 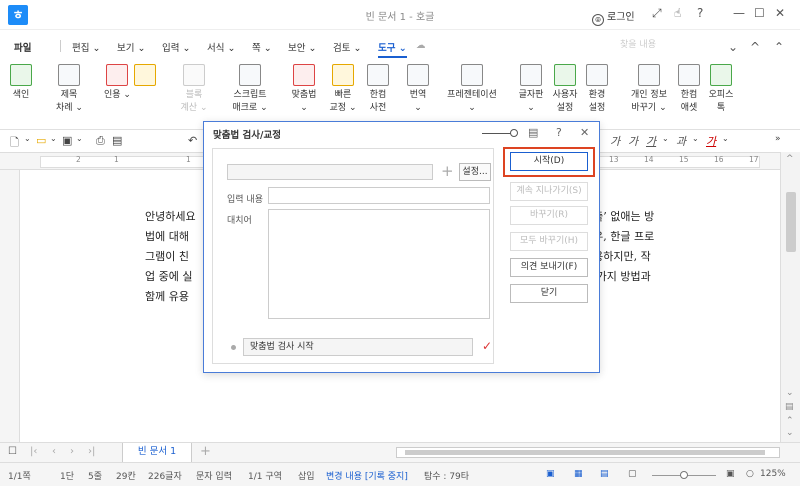 What do you see at coordinates (14, 143) in the screenshot?
I see `new-doc-icon: 🗋` at bounding box center [14, 143].